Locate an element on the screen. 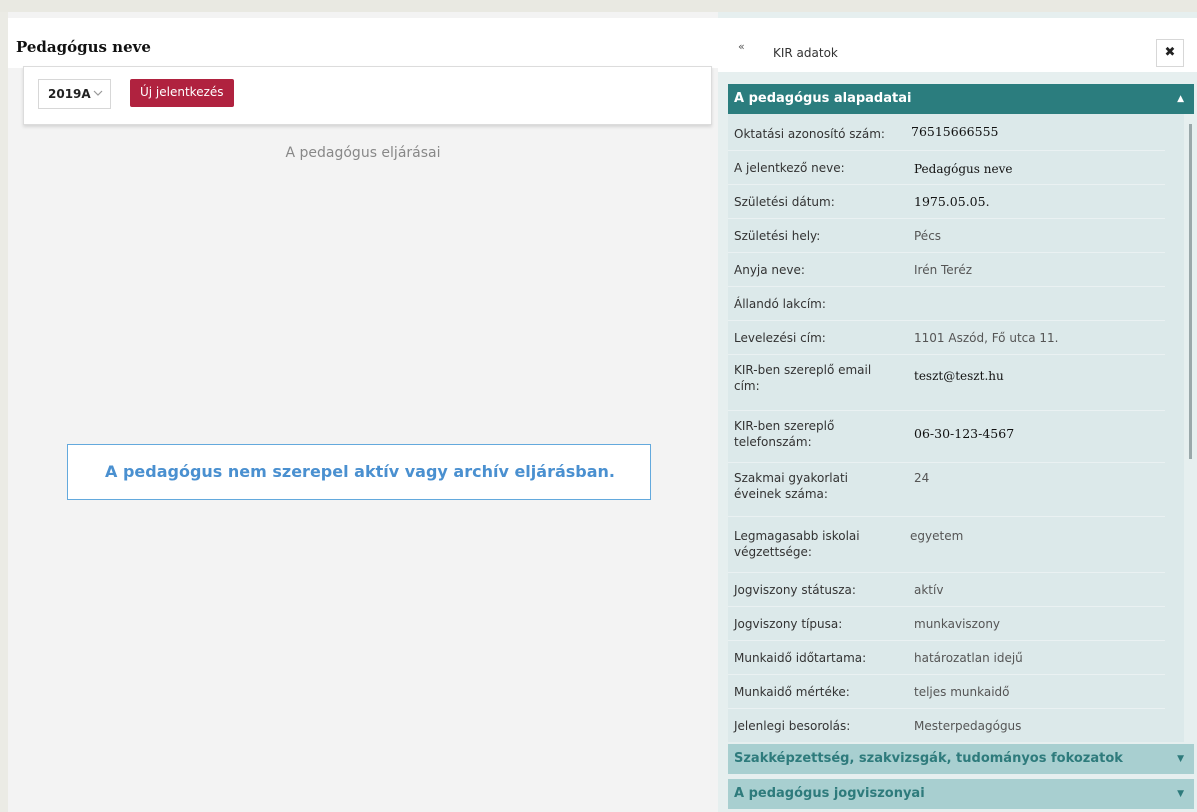  kir-panel-header: « KIR adatok ✖ is located at coordinates (957, 45).